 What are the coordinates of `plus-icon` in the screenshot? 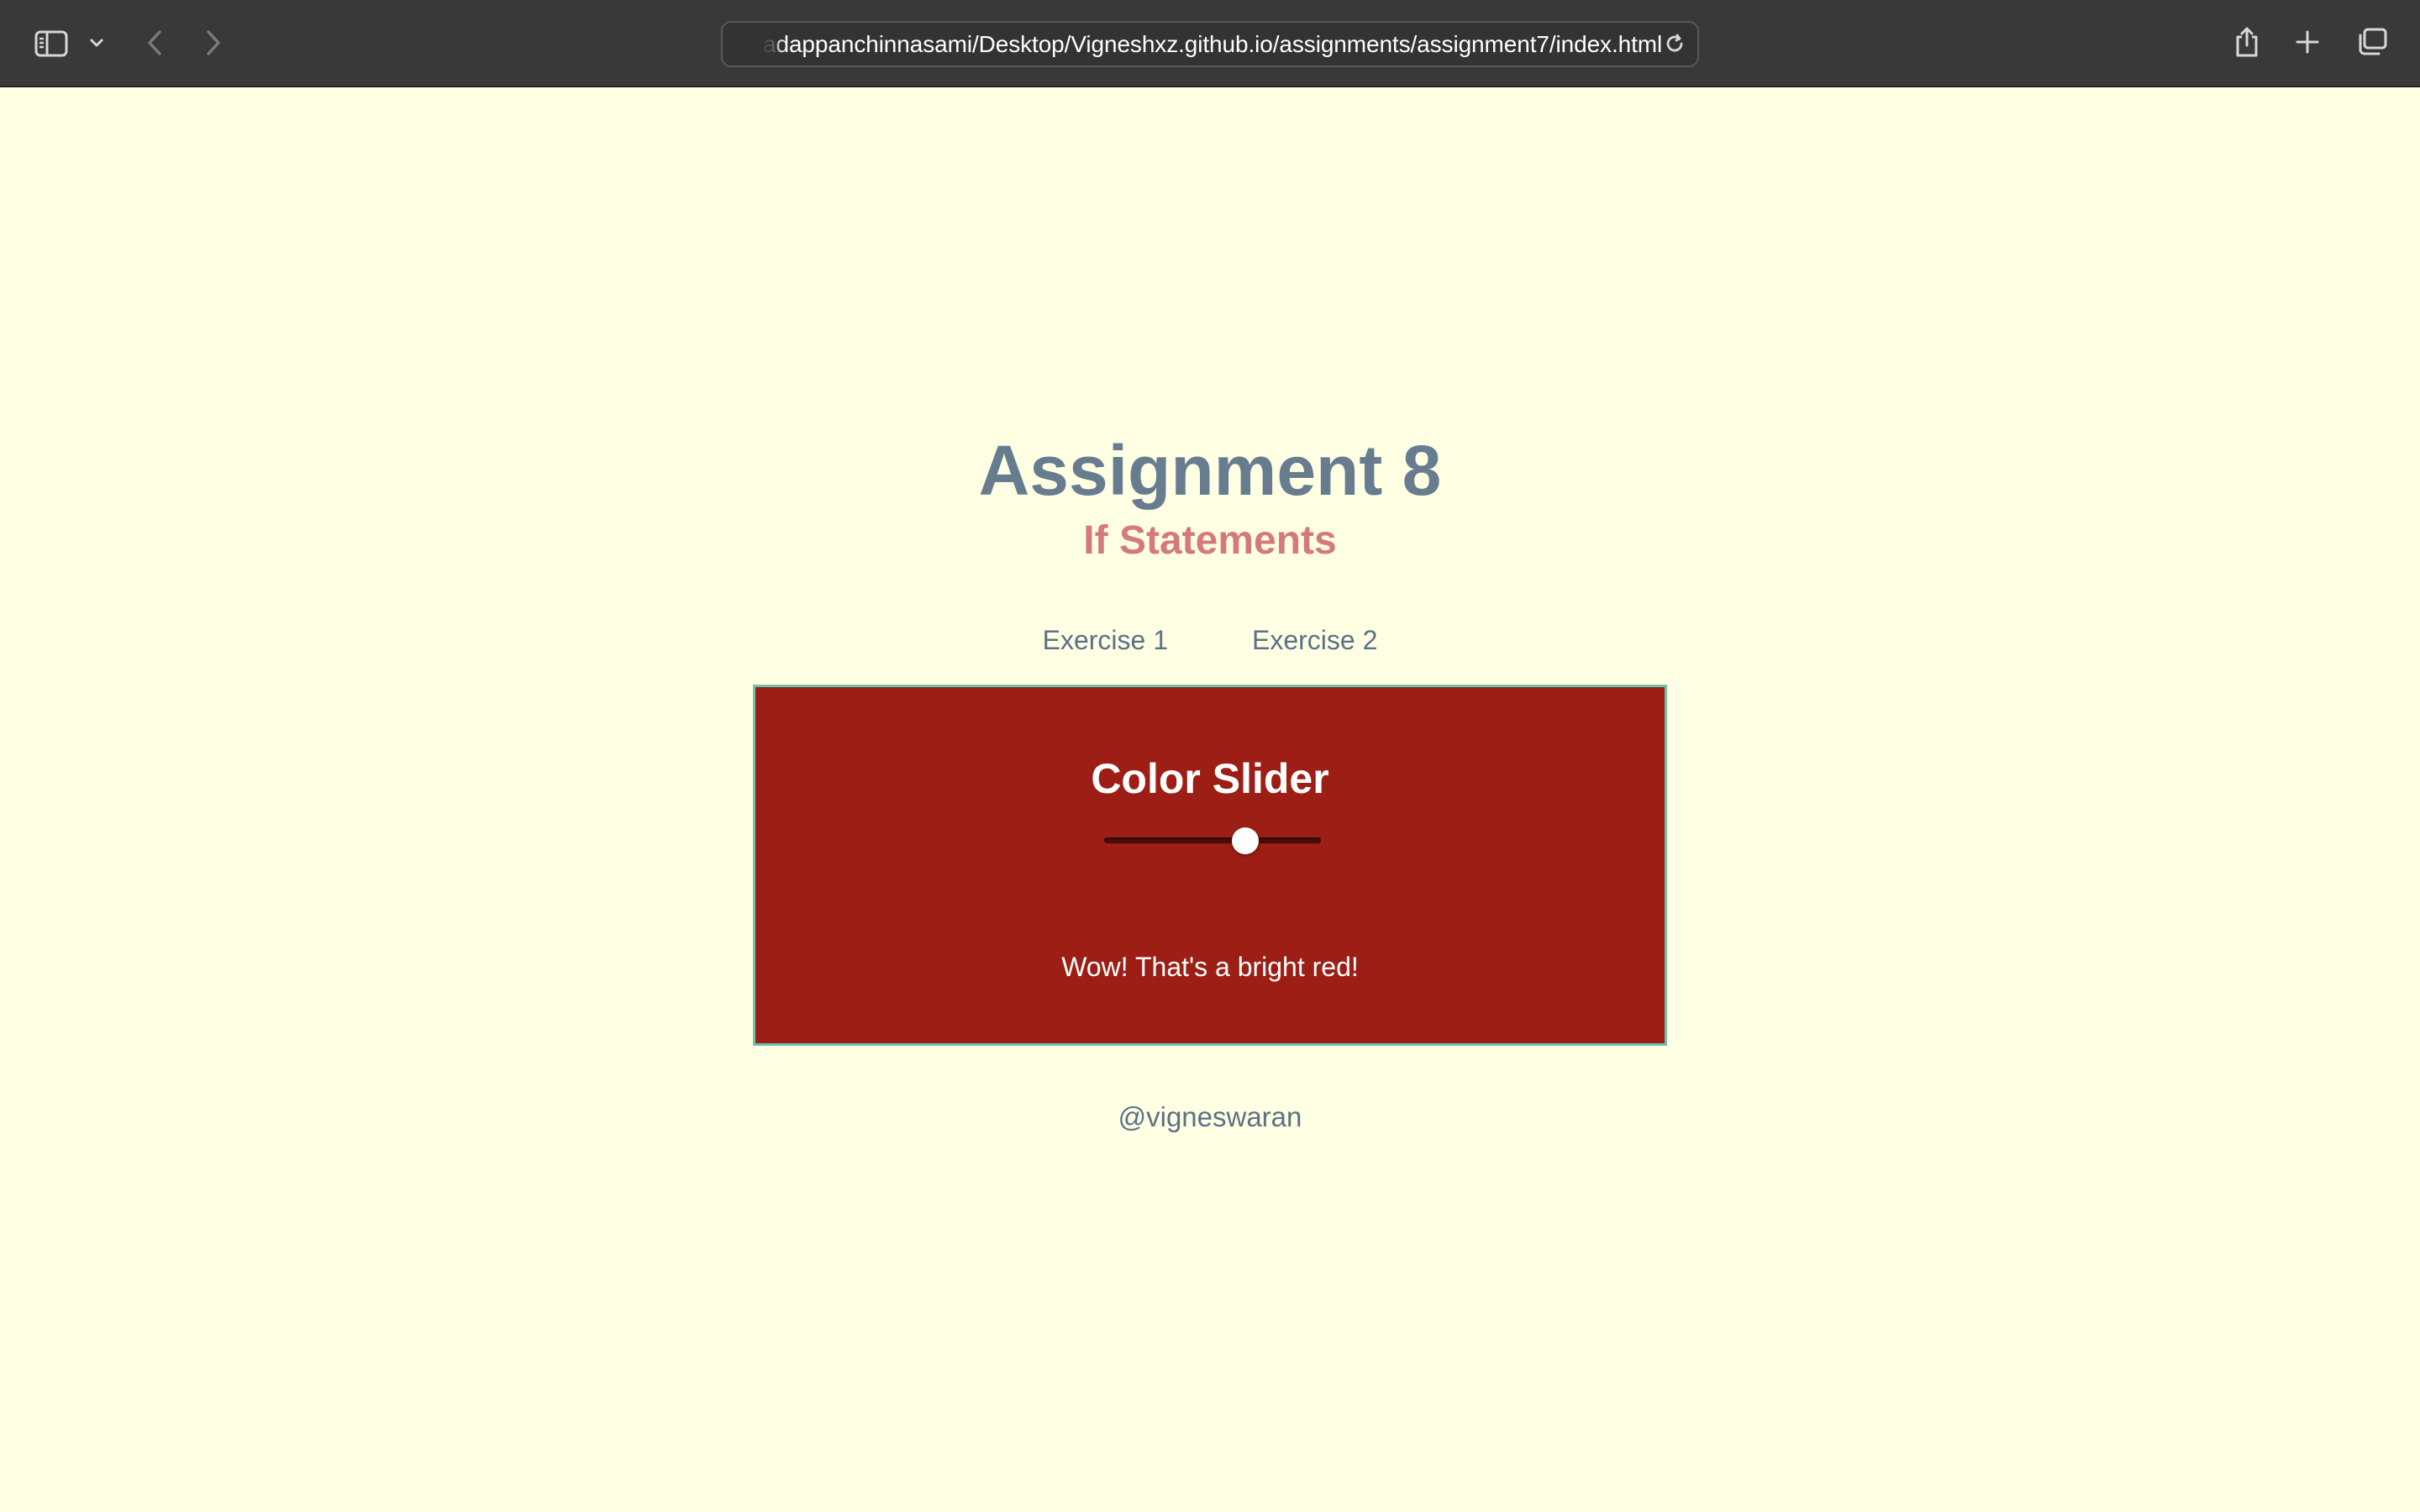 It's located at (2307, 42).